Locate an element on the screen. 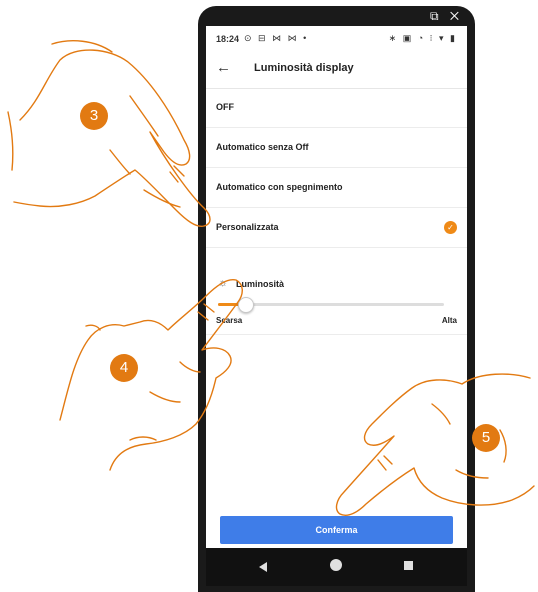 The height and width of the screenshot is (592, 538). option-off: OFF is located at coordinates (336, 108).